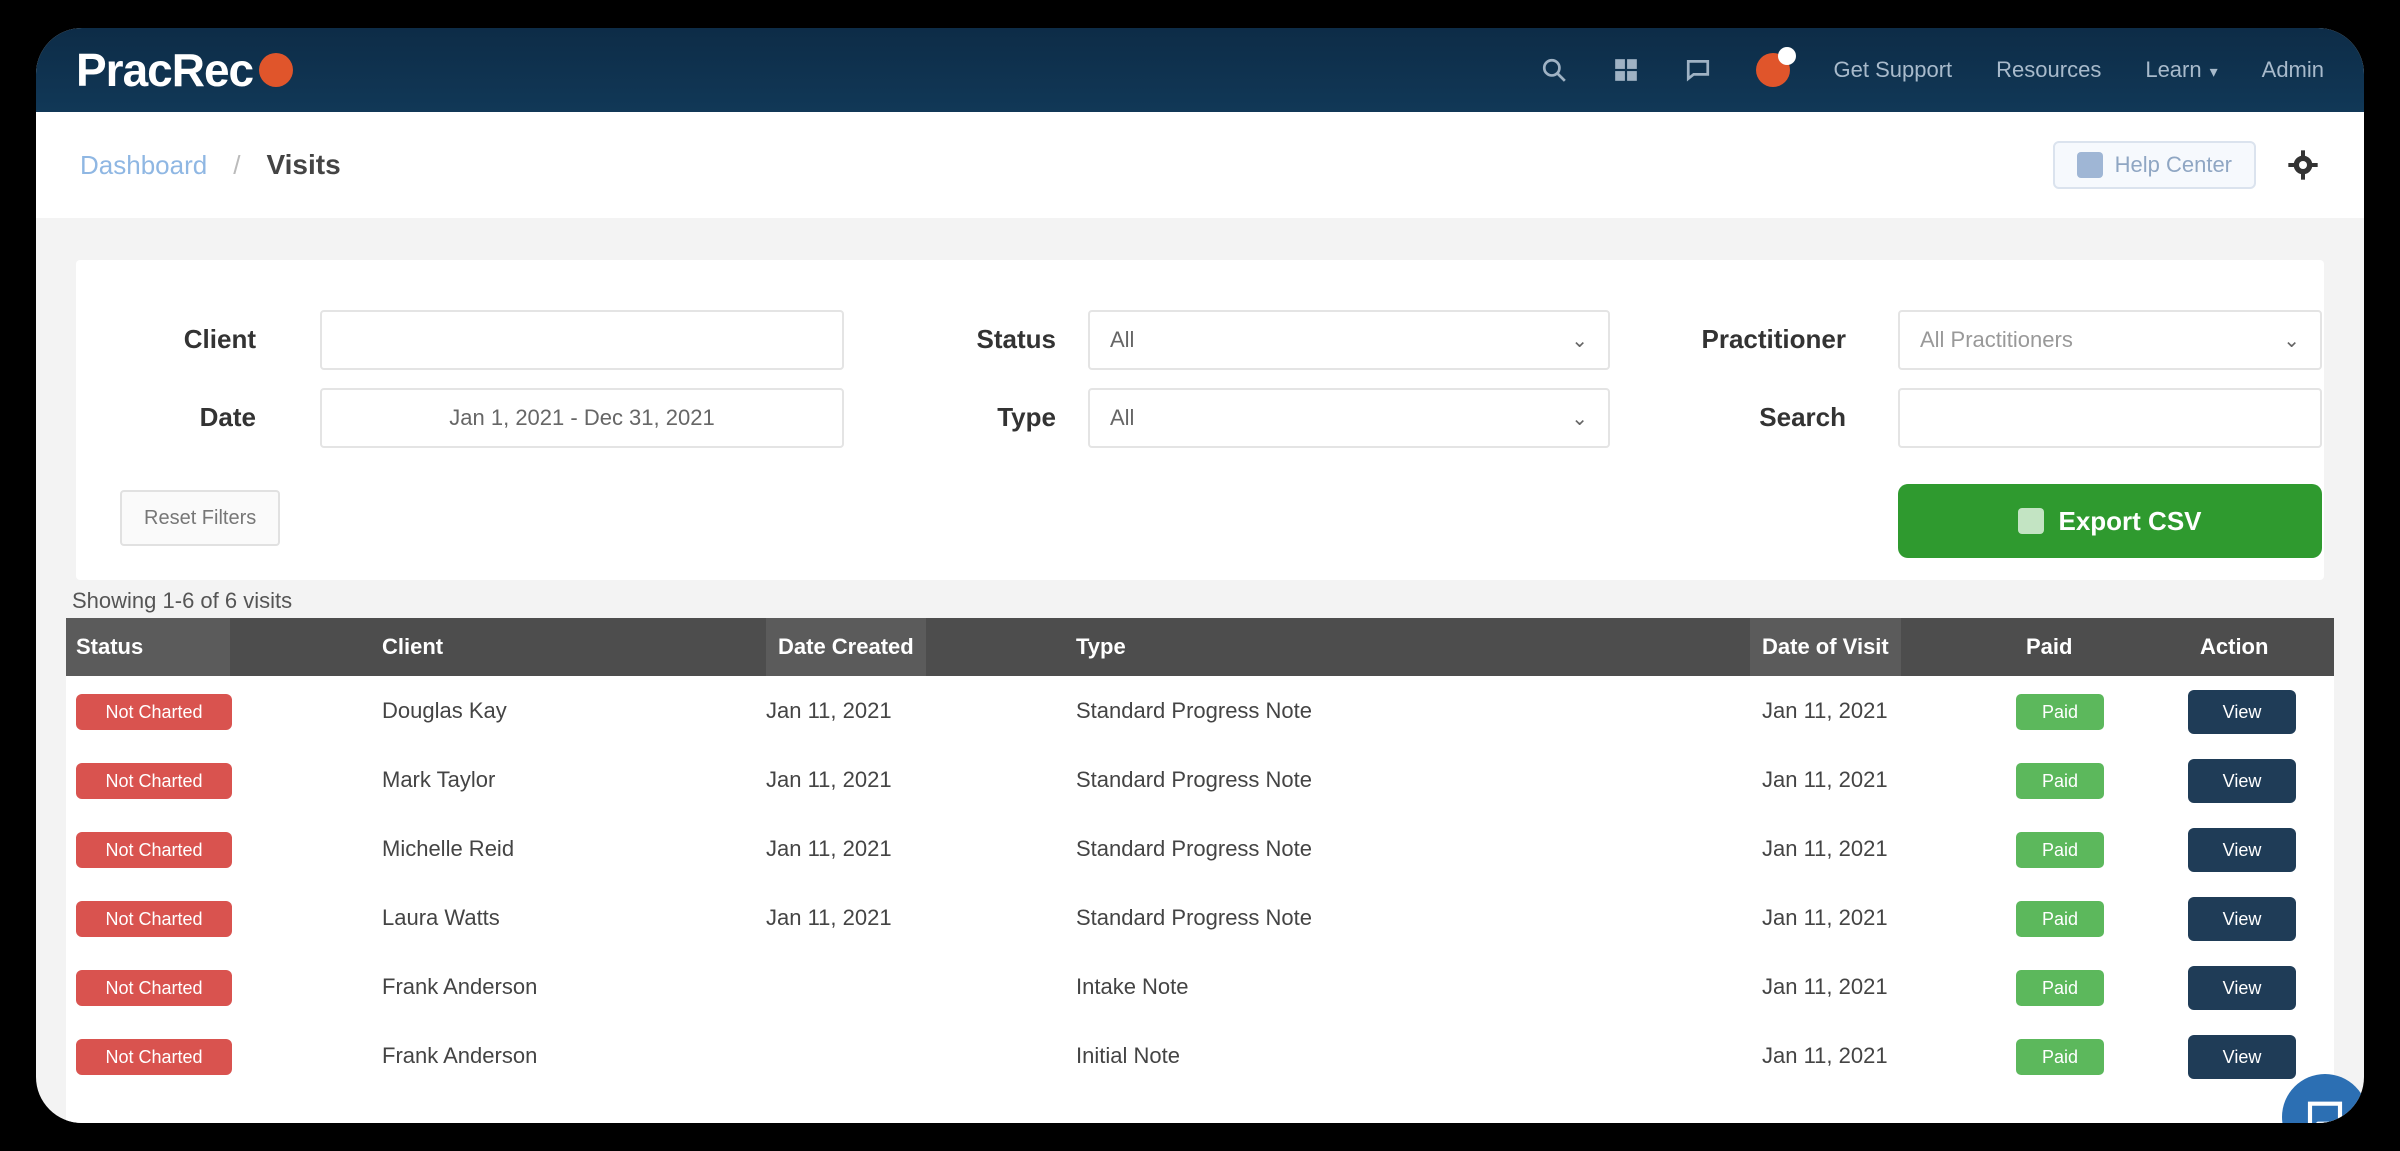 This screenshot has width=2400, height=1151. I want to click on column-action: Action, so click(2234, 647).